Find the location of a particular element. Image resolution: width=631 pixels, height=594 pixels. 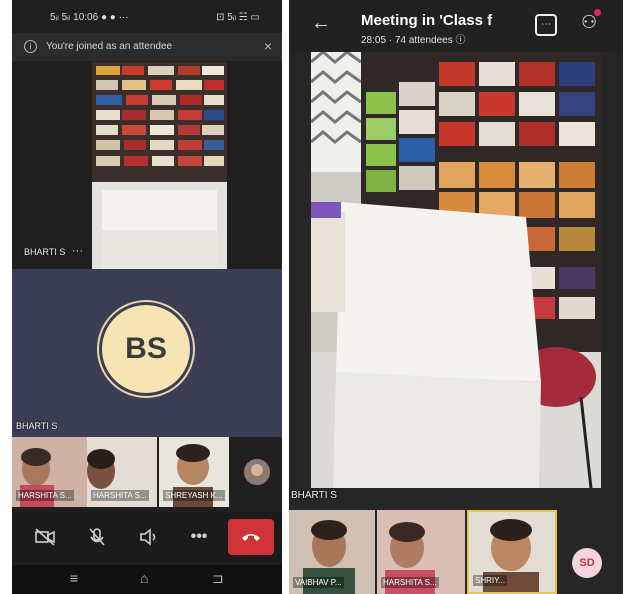

participant-thumbnails: VAIBHAV P... HARSHITA S... SHRIY... SD is located at coordinates (456, 552).